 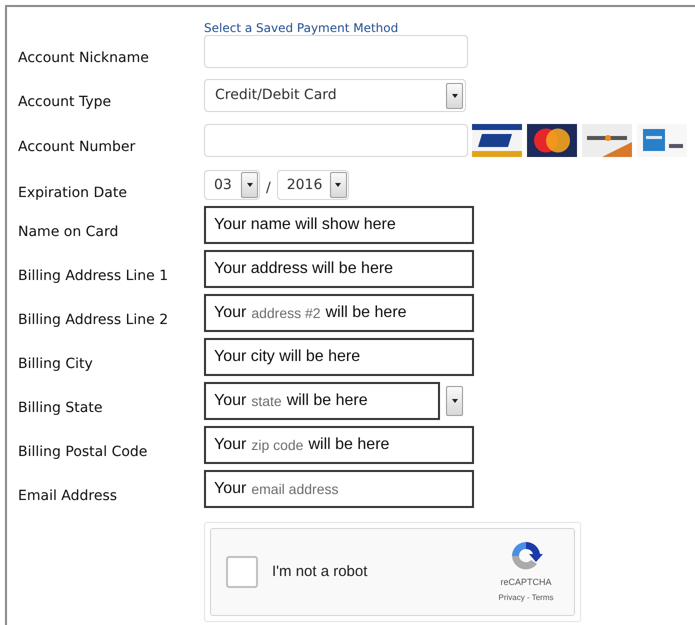 What do you see at coordinates (526, 598) in the screenshot?
I see `privacy-terms-link: Privacy - Terms` at bounding box center [526, 598].